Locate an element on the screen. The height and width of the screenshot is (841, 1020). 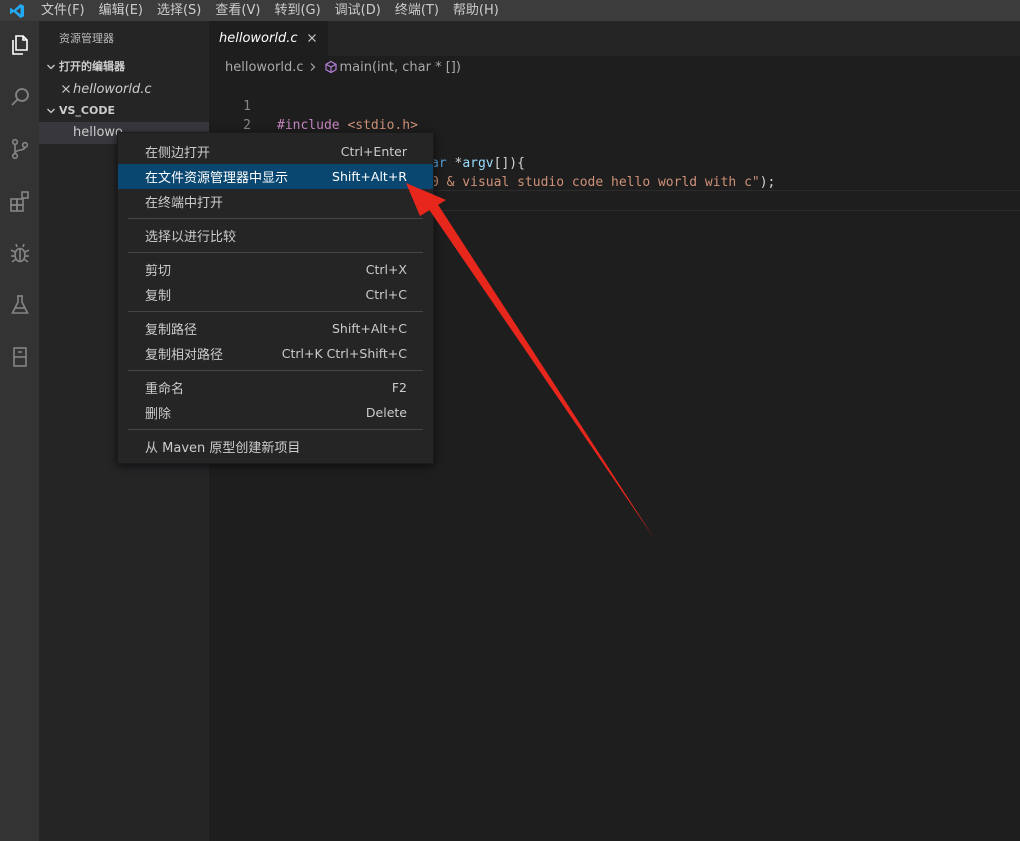
test-flask-icon is located at coordinates (20, 305).